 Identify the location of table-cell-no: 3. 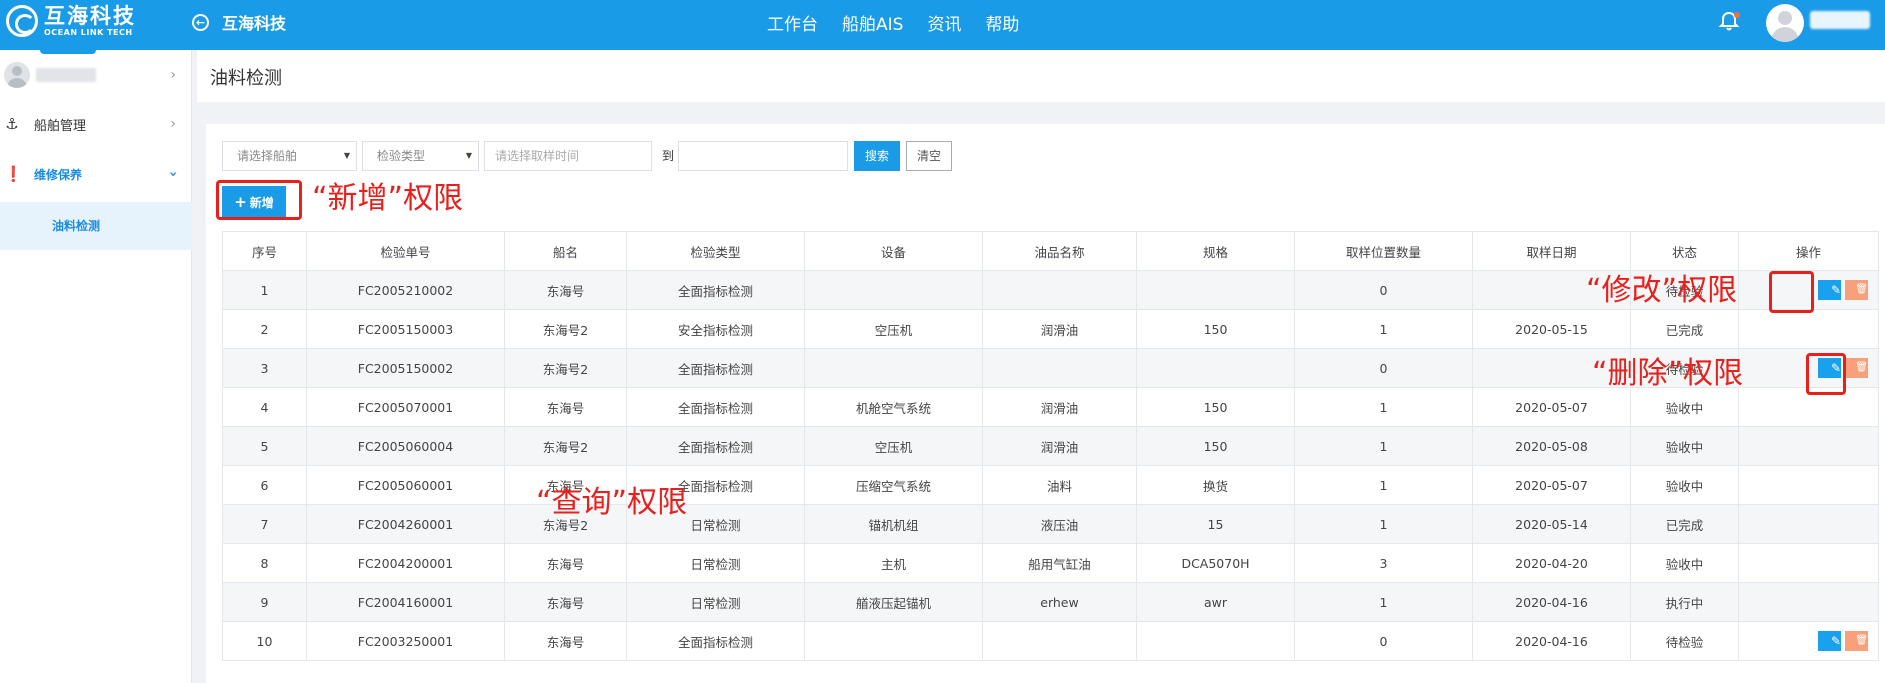
(264, 368).